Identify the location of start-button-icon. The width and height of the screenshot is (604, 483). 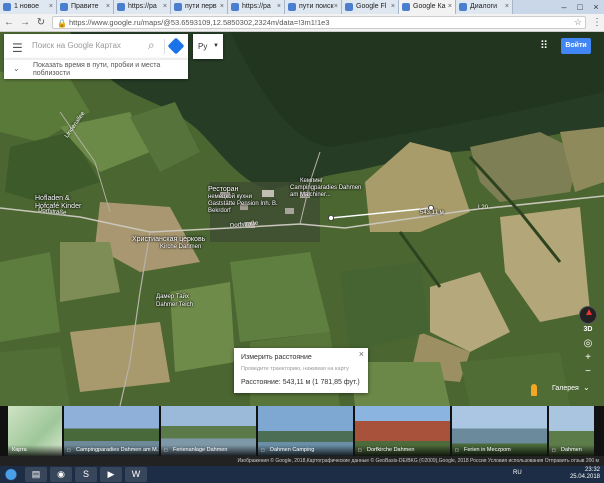
(11, 474).